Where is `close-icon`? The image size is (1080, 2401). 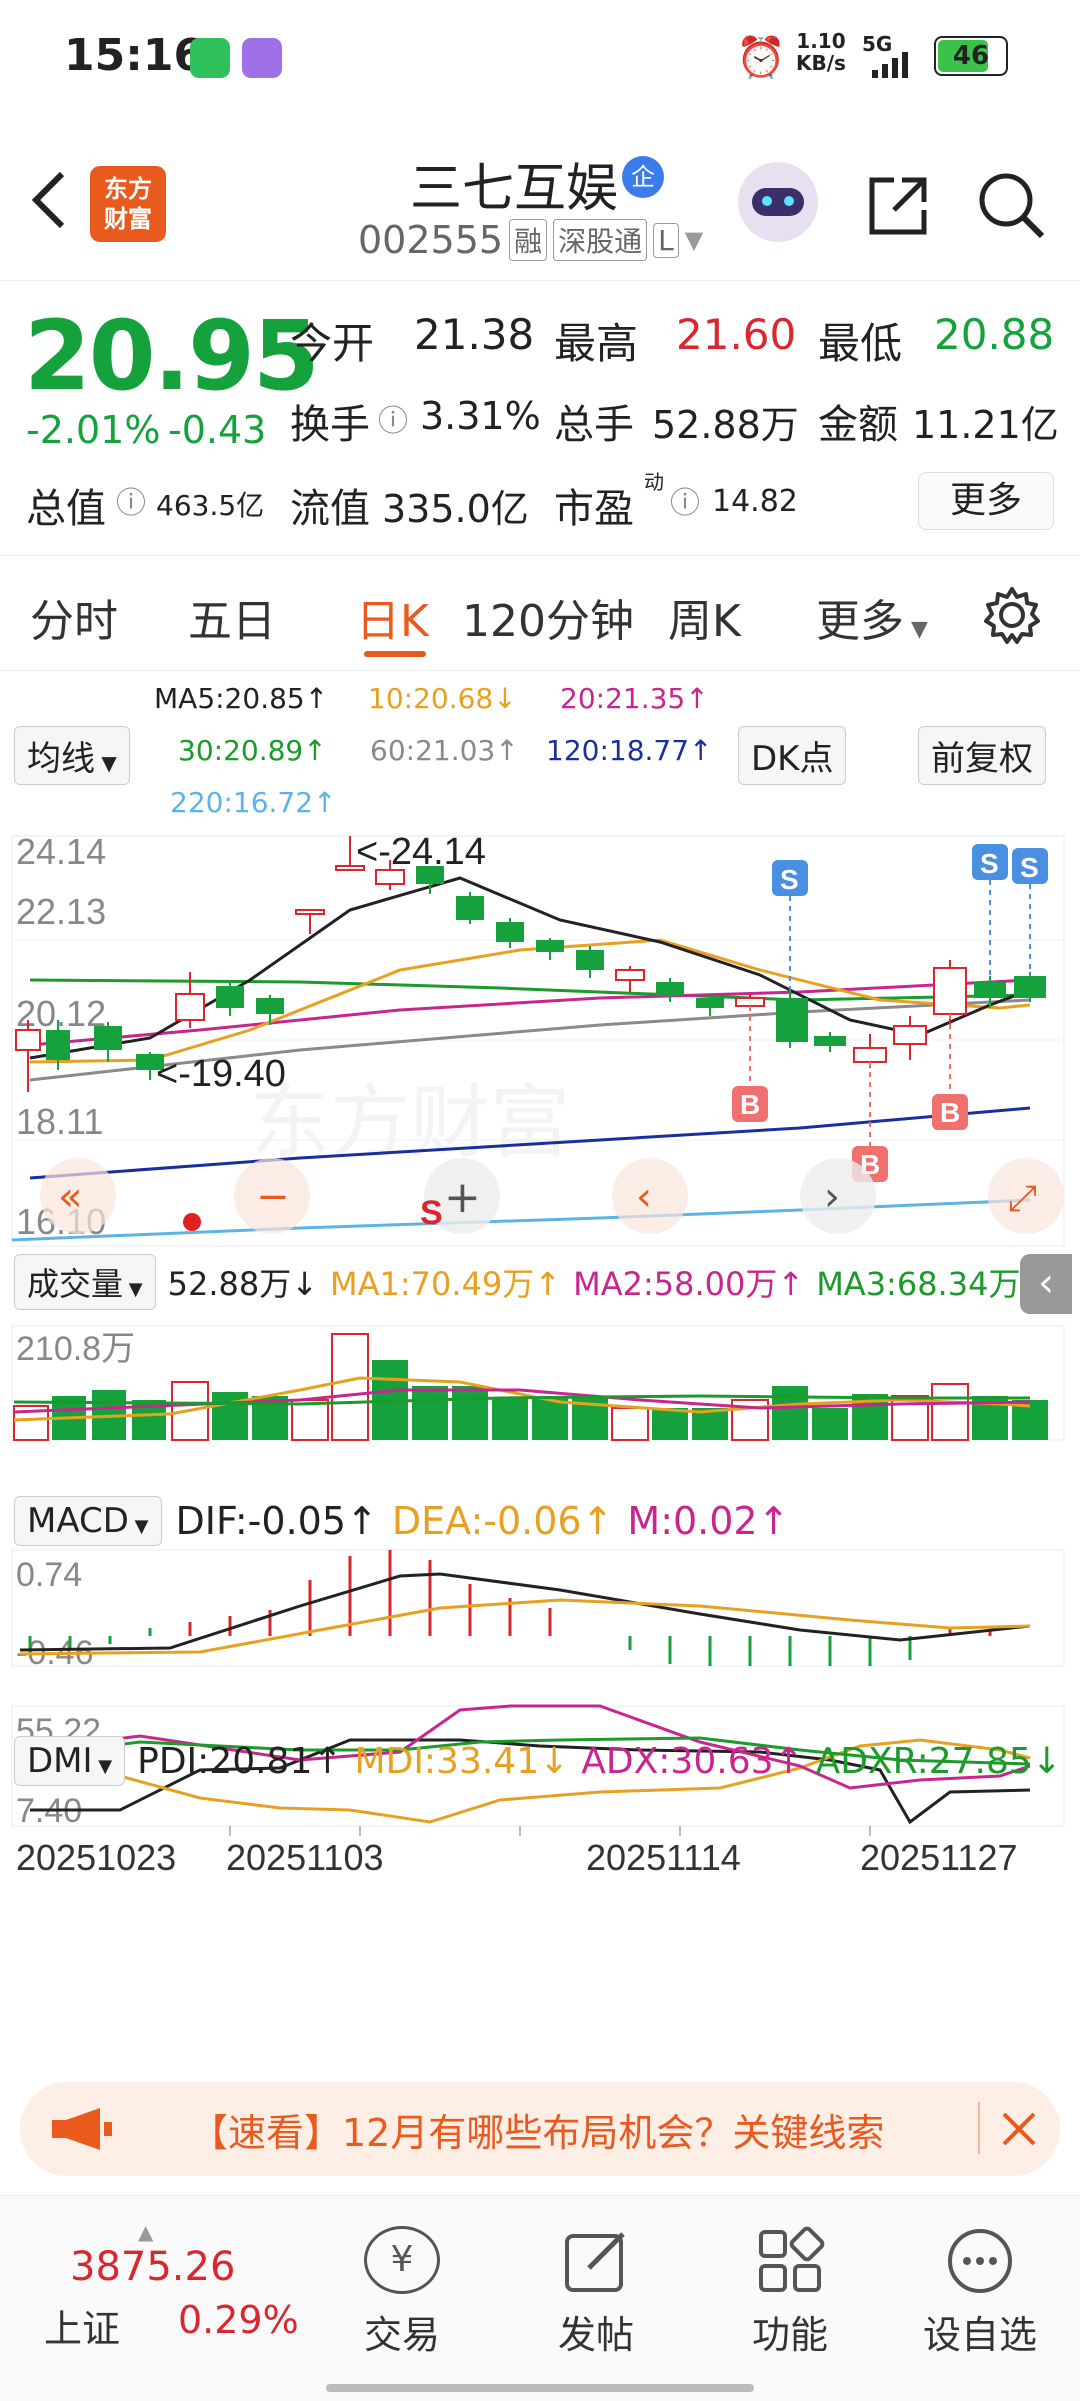
close-icon is located at coordinates (1019, 2129).